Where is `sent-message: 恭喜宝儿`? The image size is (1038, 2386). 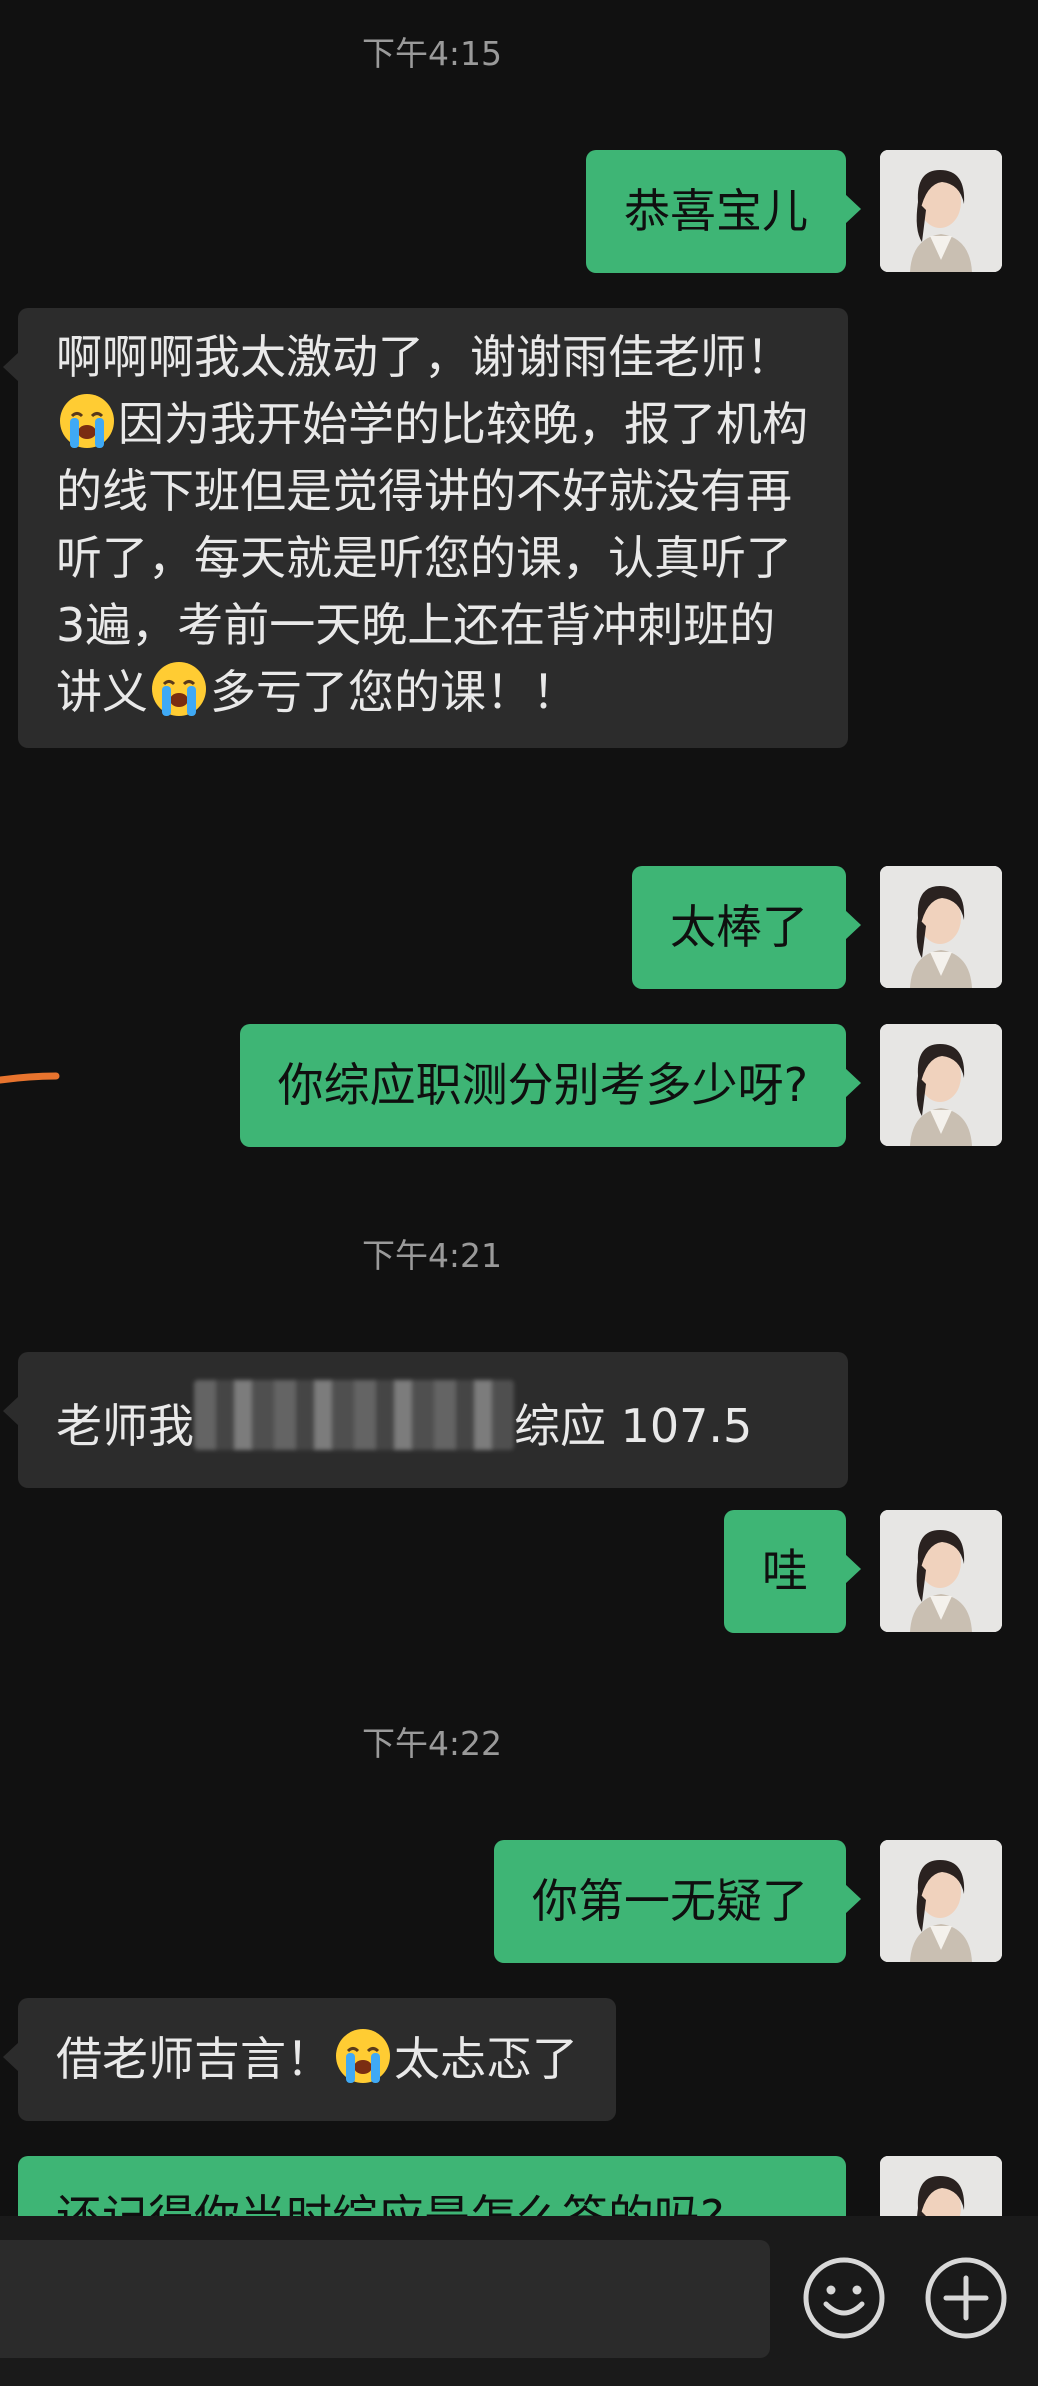 sent-message: 恭喜宝儿 is located at coordinates (723, 211).